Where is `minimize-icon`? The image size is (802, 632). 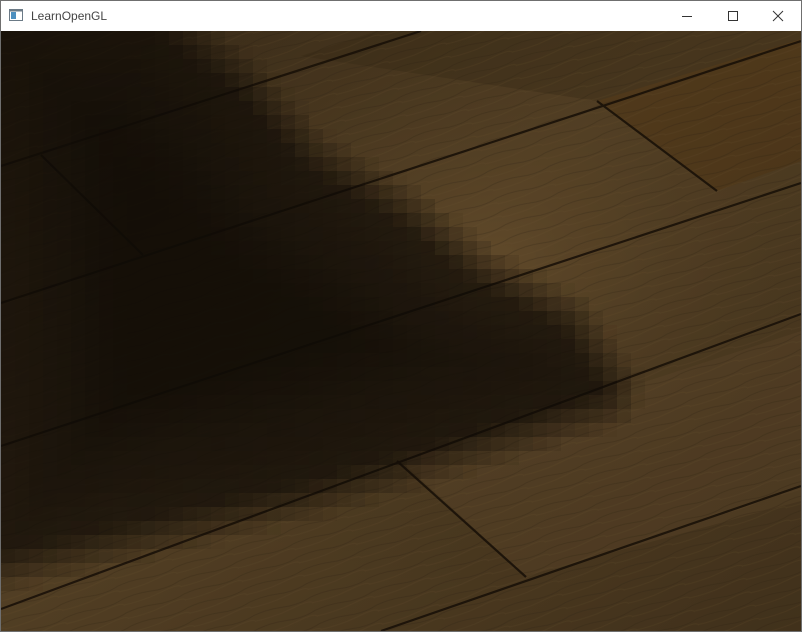 minimize-icon is located at coordinates (687, 16).